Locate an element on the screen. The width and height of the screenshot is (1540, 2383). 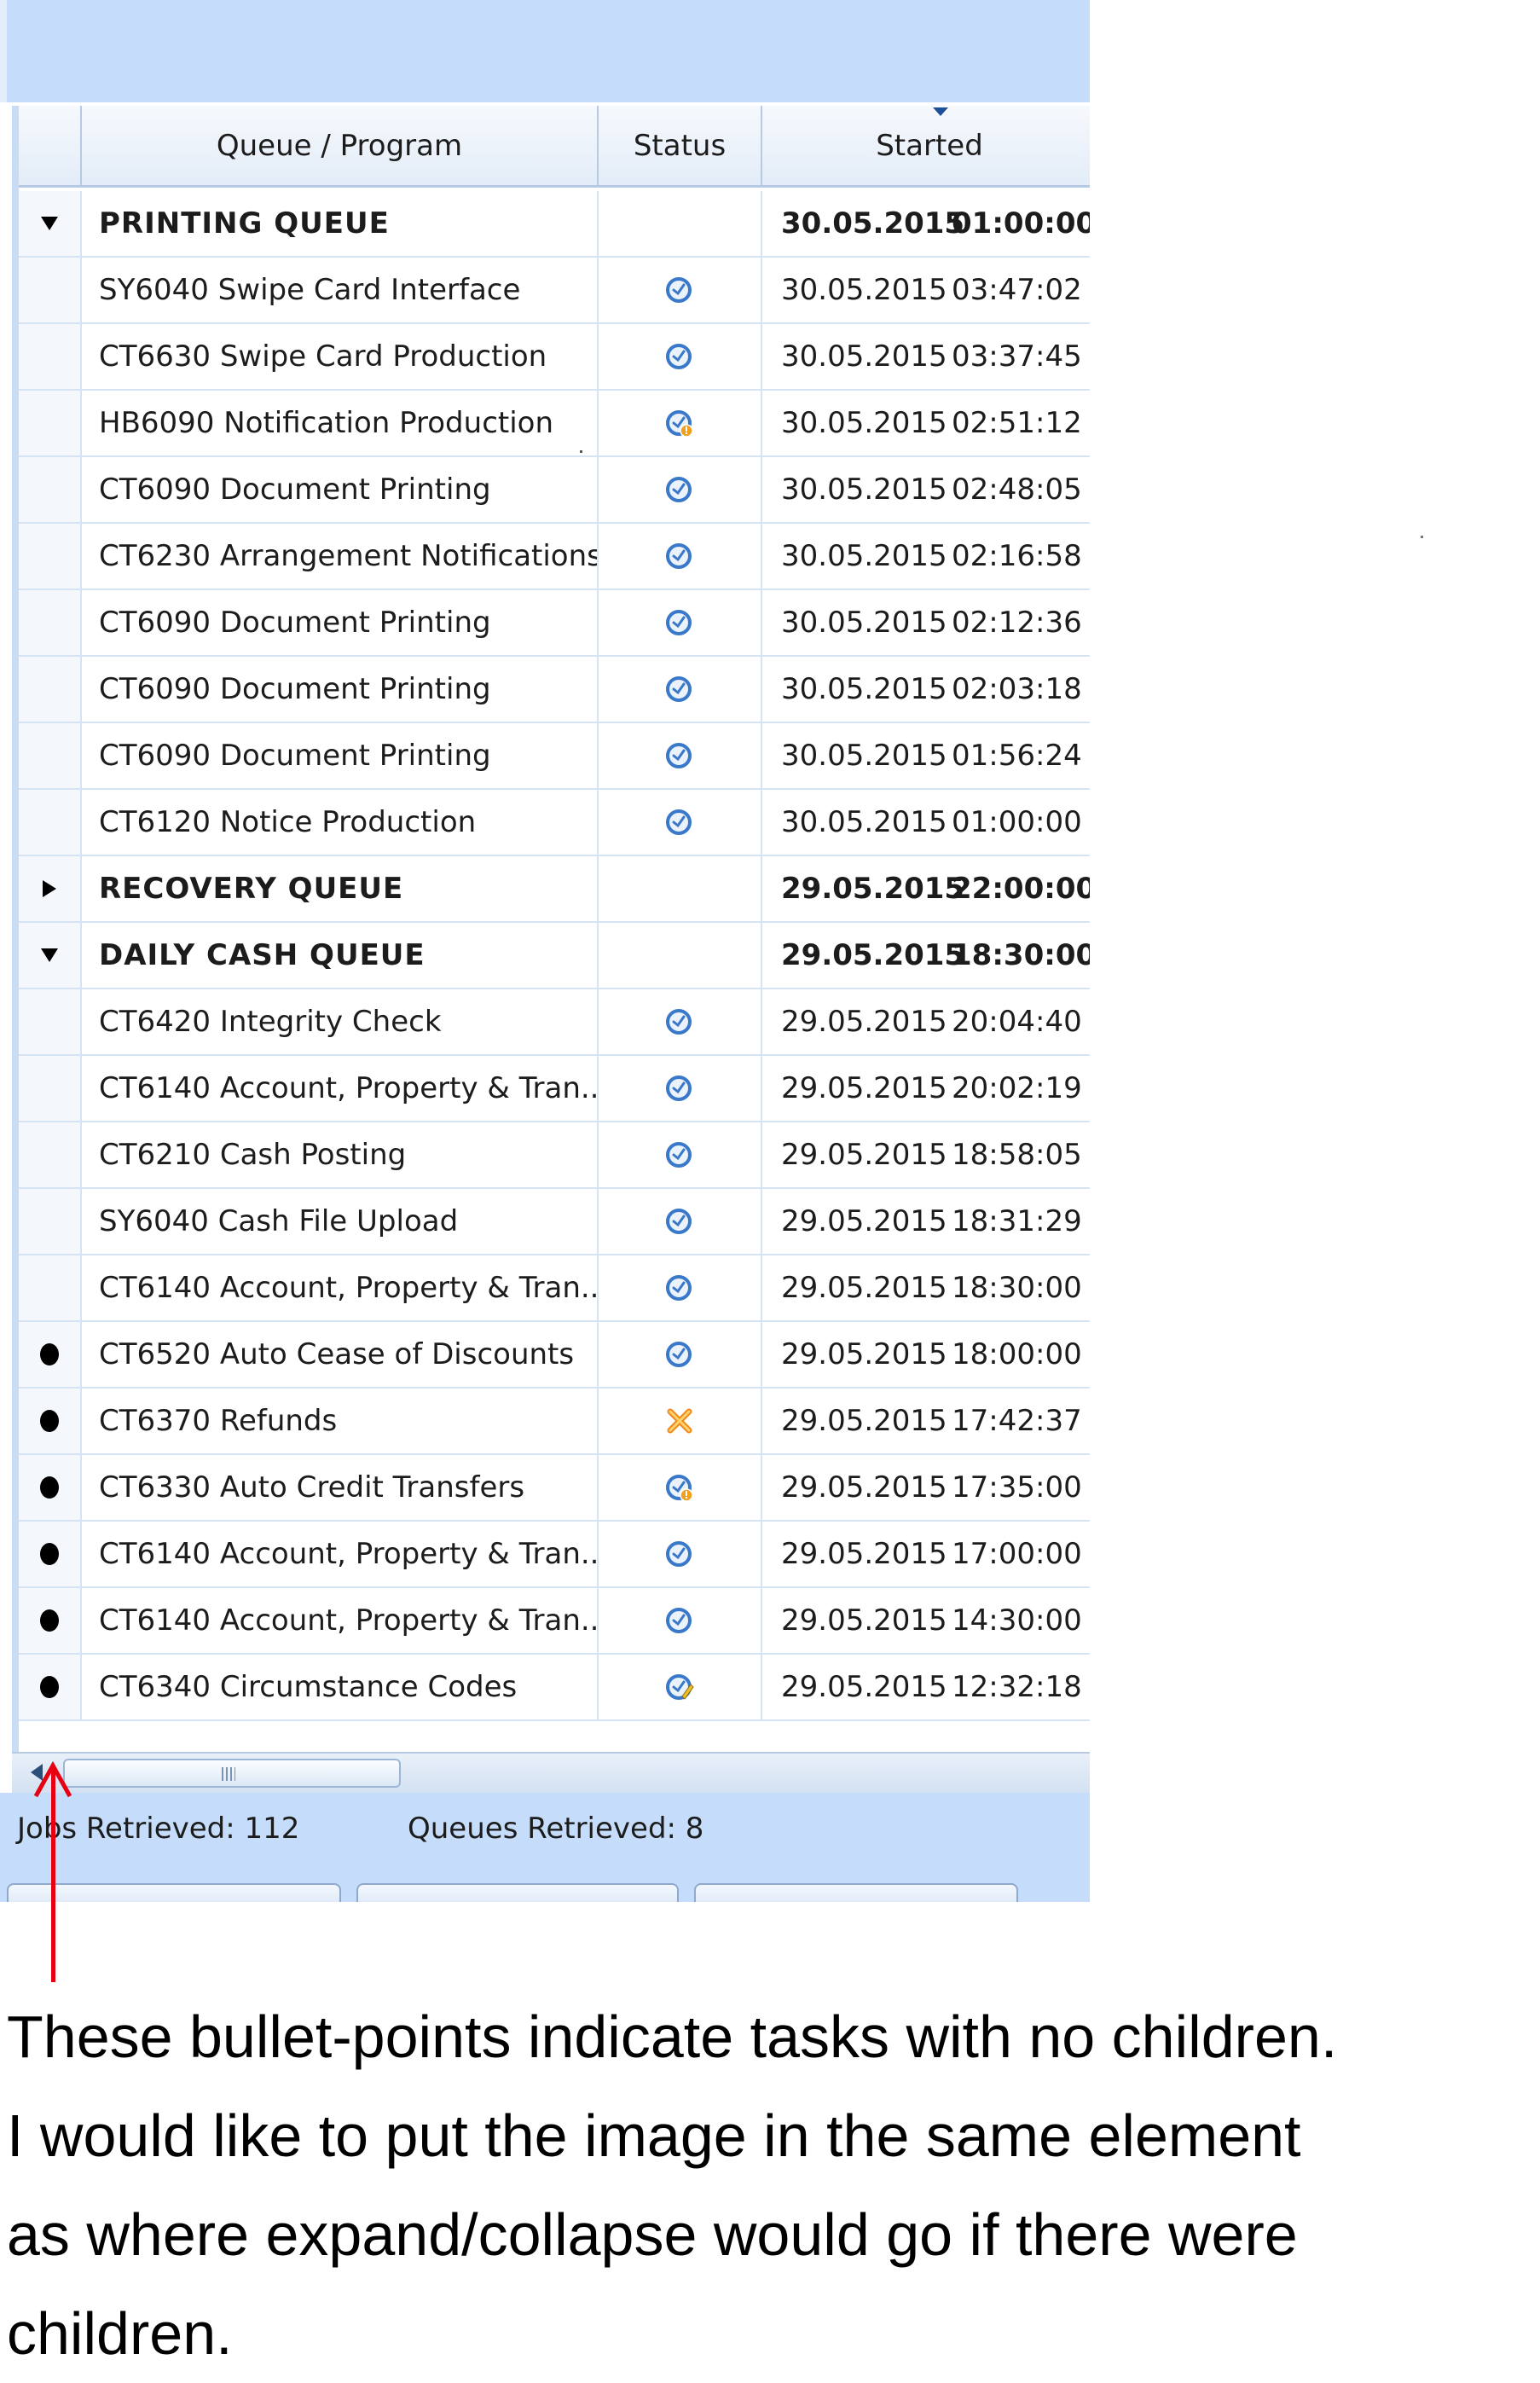
queue-group-row: PRINTING QUEUE 30.05.2015 01:00:00 is located at coordinates (554, 224).